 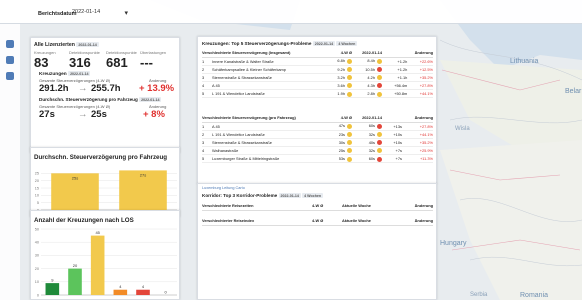 What do you see at coordinates (75, 281) in the screenshot?
I see `bar-B` at bounding box center [75, 281].